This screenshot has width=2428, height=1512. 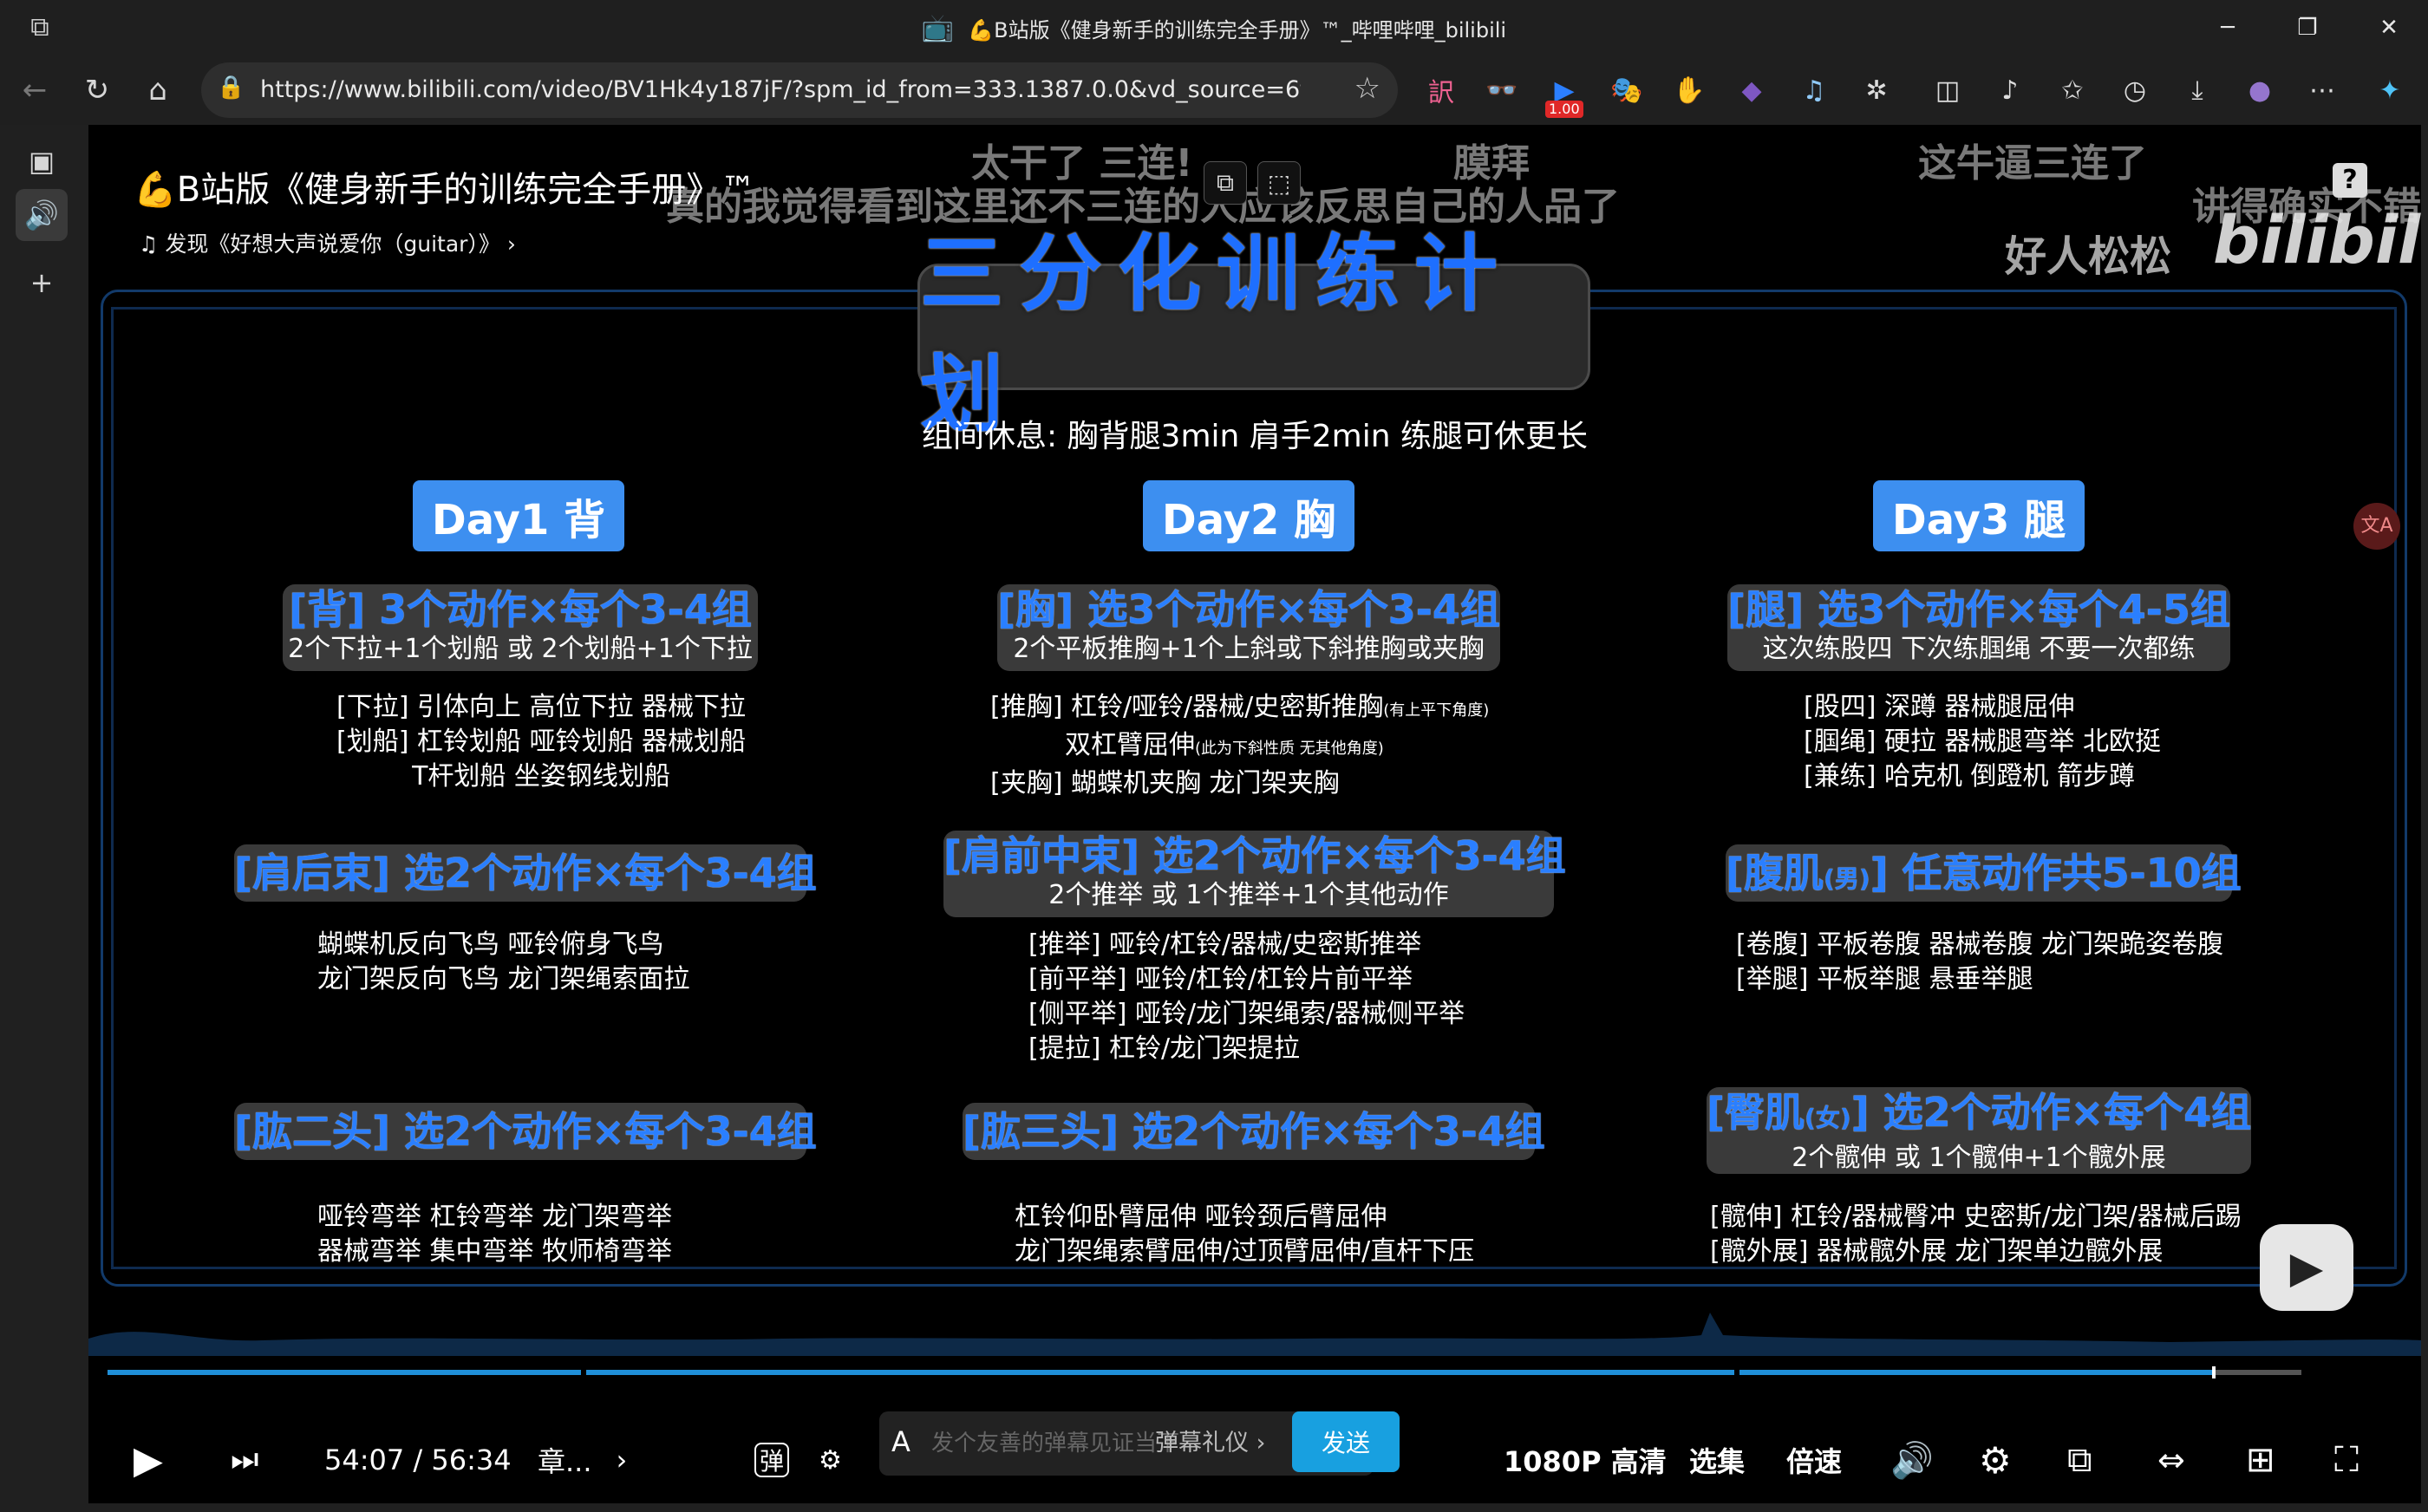 I want to click on download-icon: ⤓, so click(x=2197, y=90).